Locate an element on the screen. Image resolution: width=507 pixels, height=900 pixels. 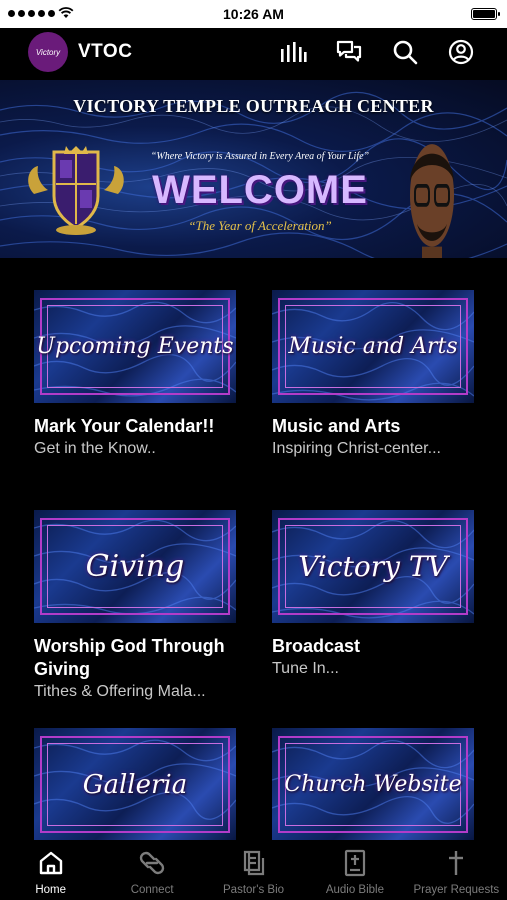
battery-icon is located at coordinates (485, 14).